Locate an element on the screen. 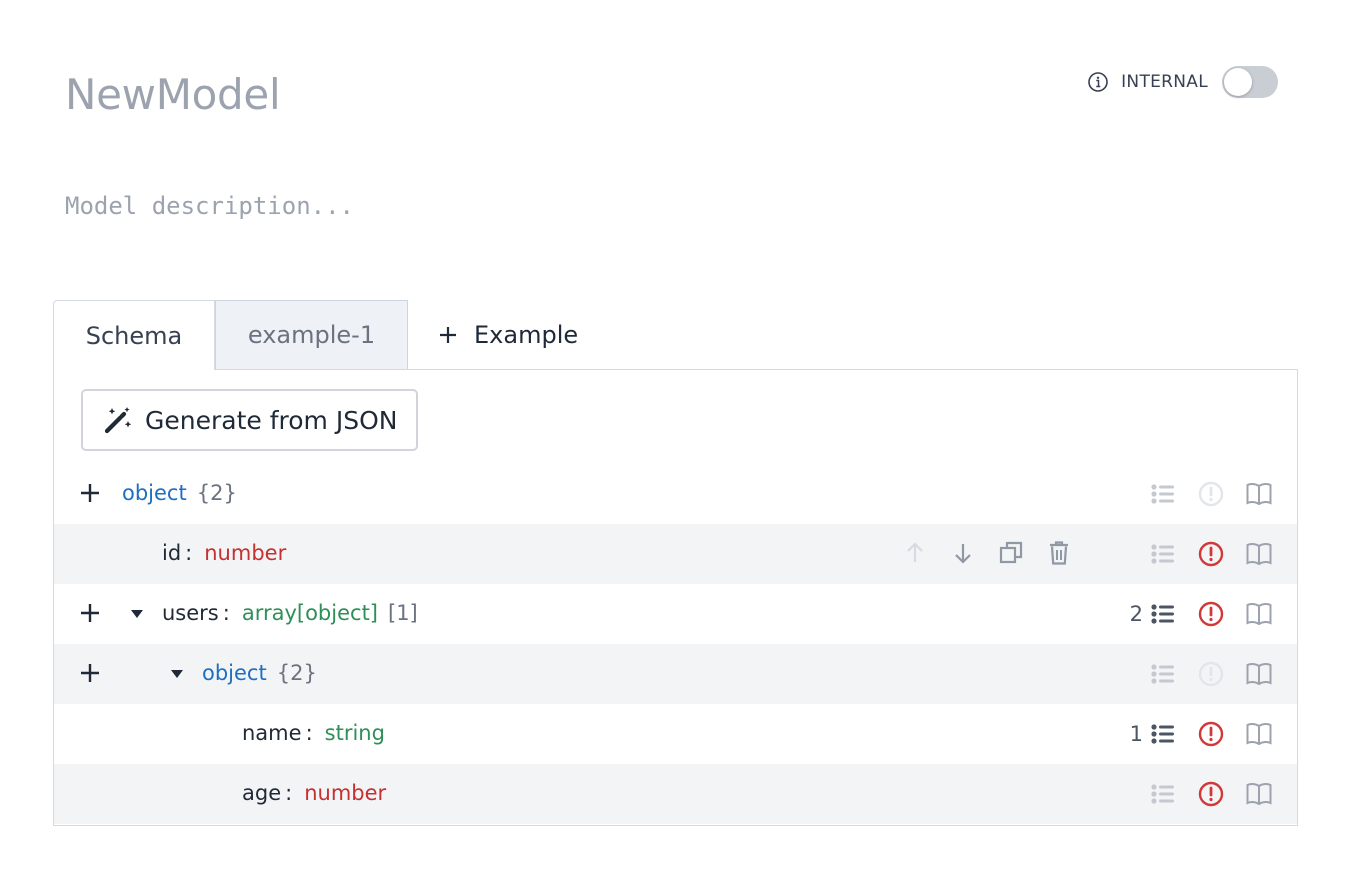 This screenshot has width=1356, height=896. tab-bar: Schema example-1 Example is located at coordinates (315, 335).